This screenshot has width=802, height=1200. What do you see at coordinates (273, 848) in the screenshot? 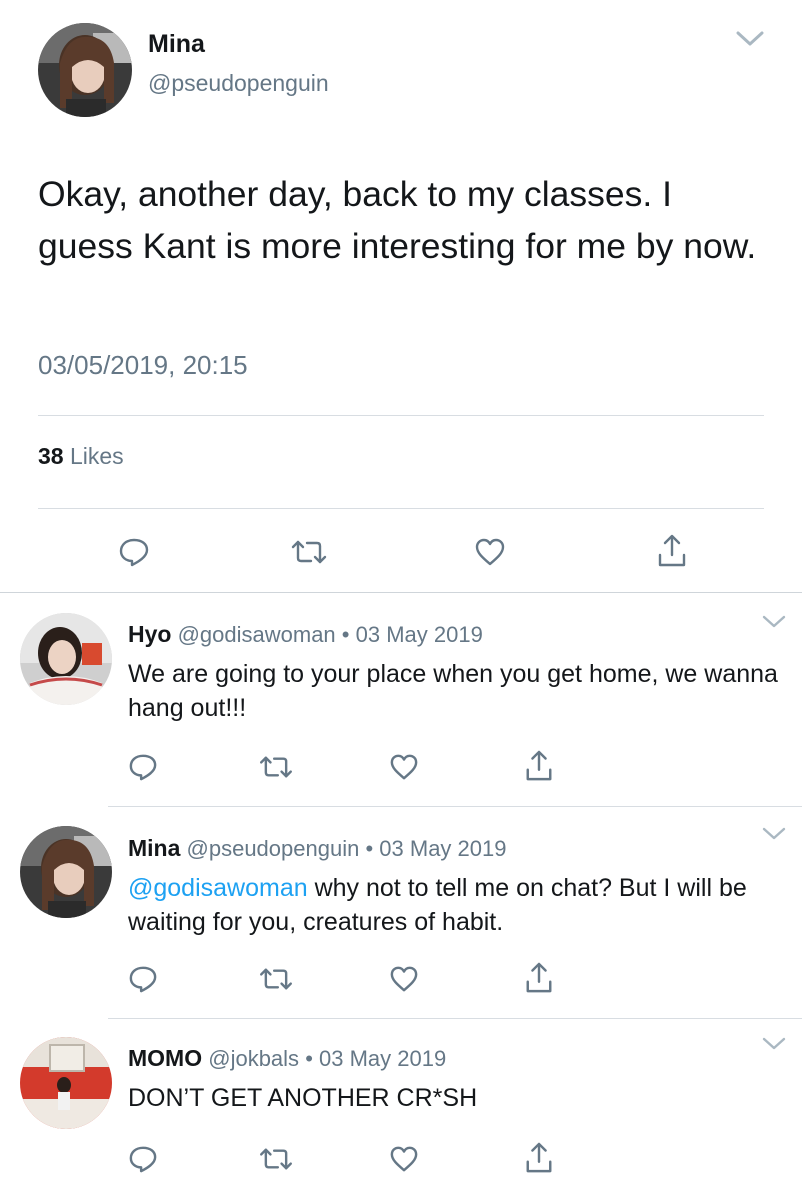
I see `reply-author-handle: @pseudopenguin` at bounding box center [273, 848].